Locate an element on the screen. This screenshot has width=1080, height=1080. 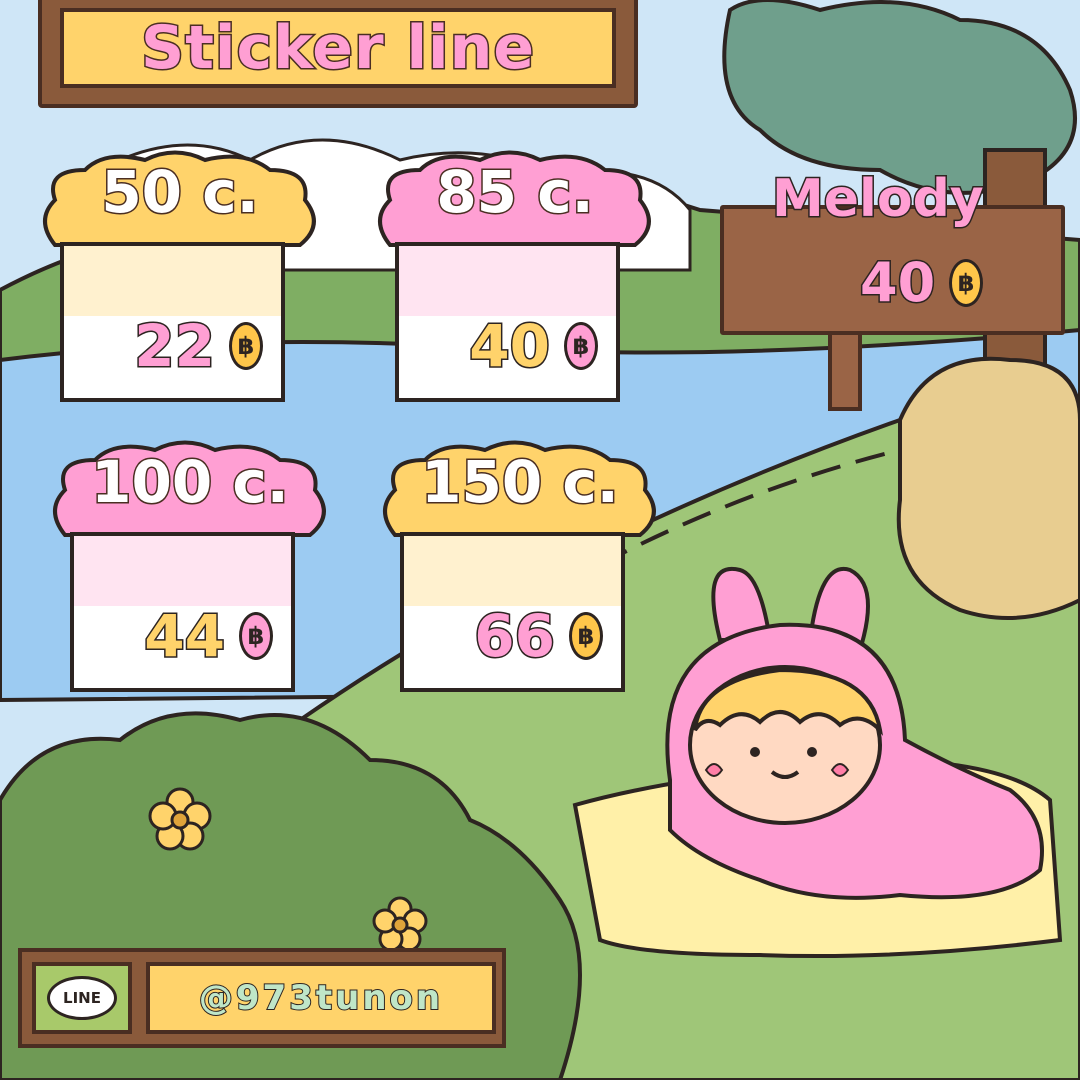
line-handle: @973tunon is located at coordinates (321, 998).